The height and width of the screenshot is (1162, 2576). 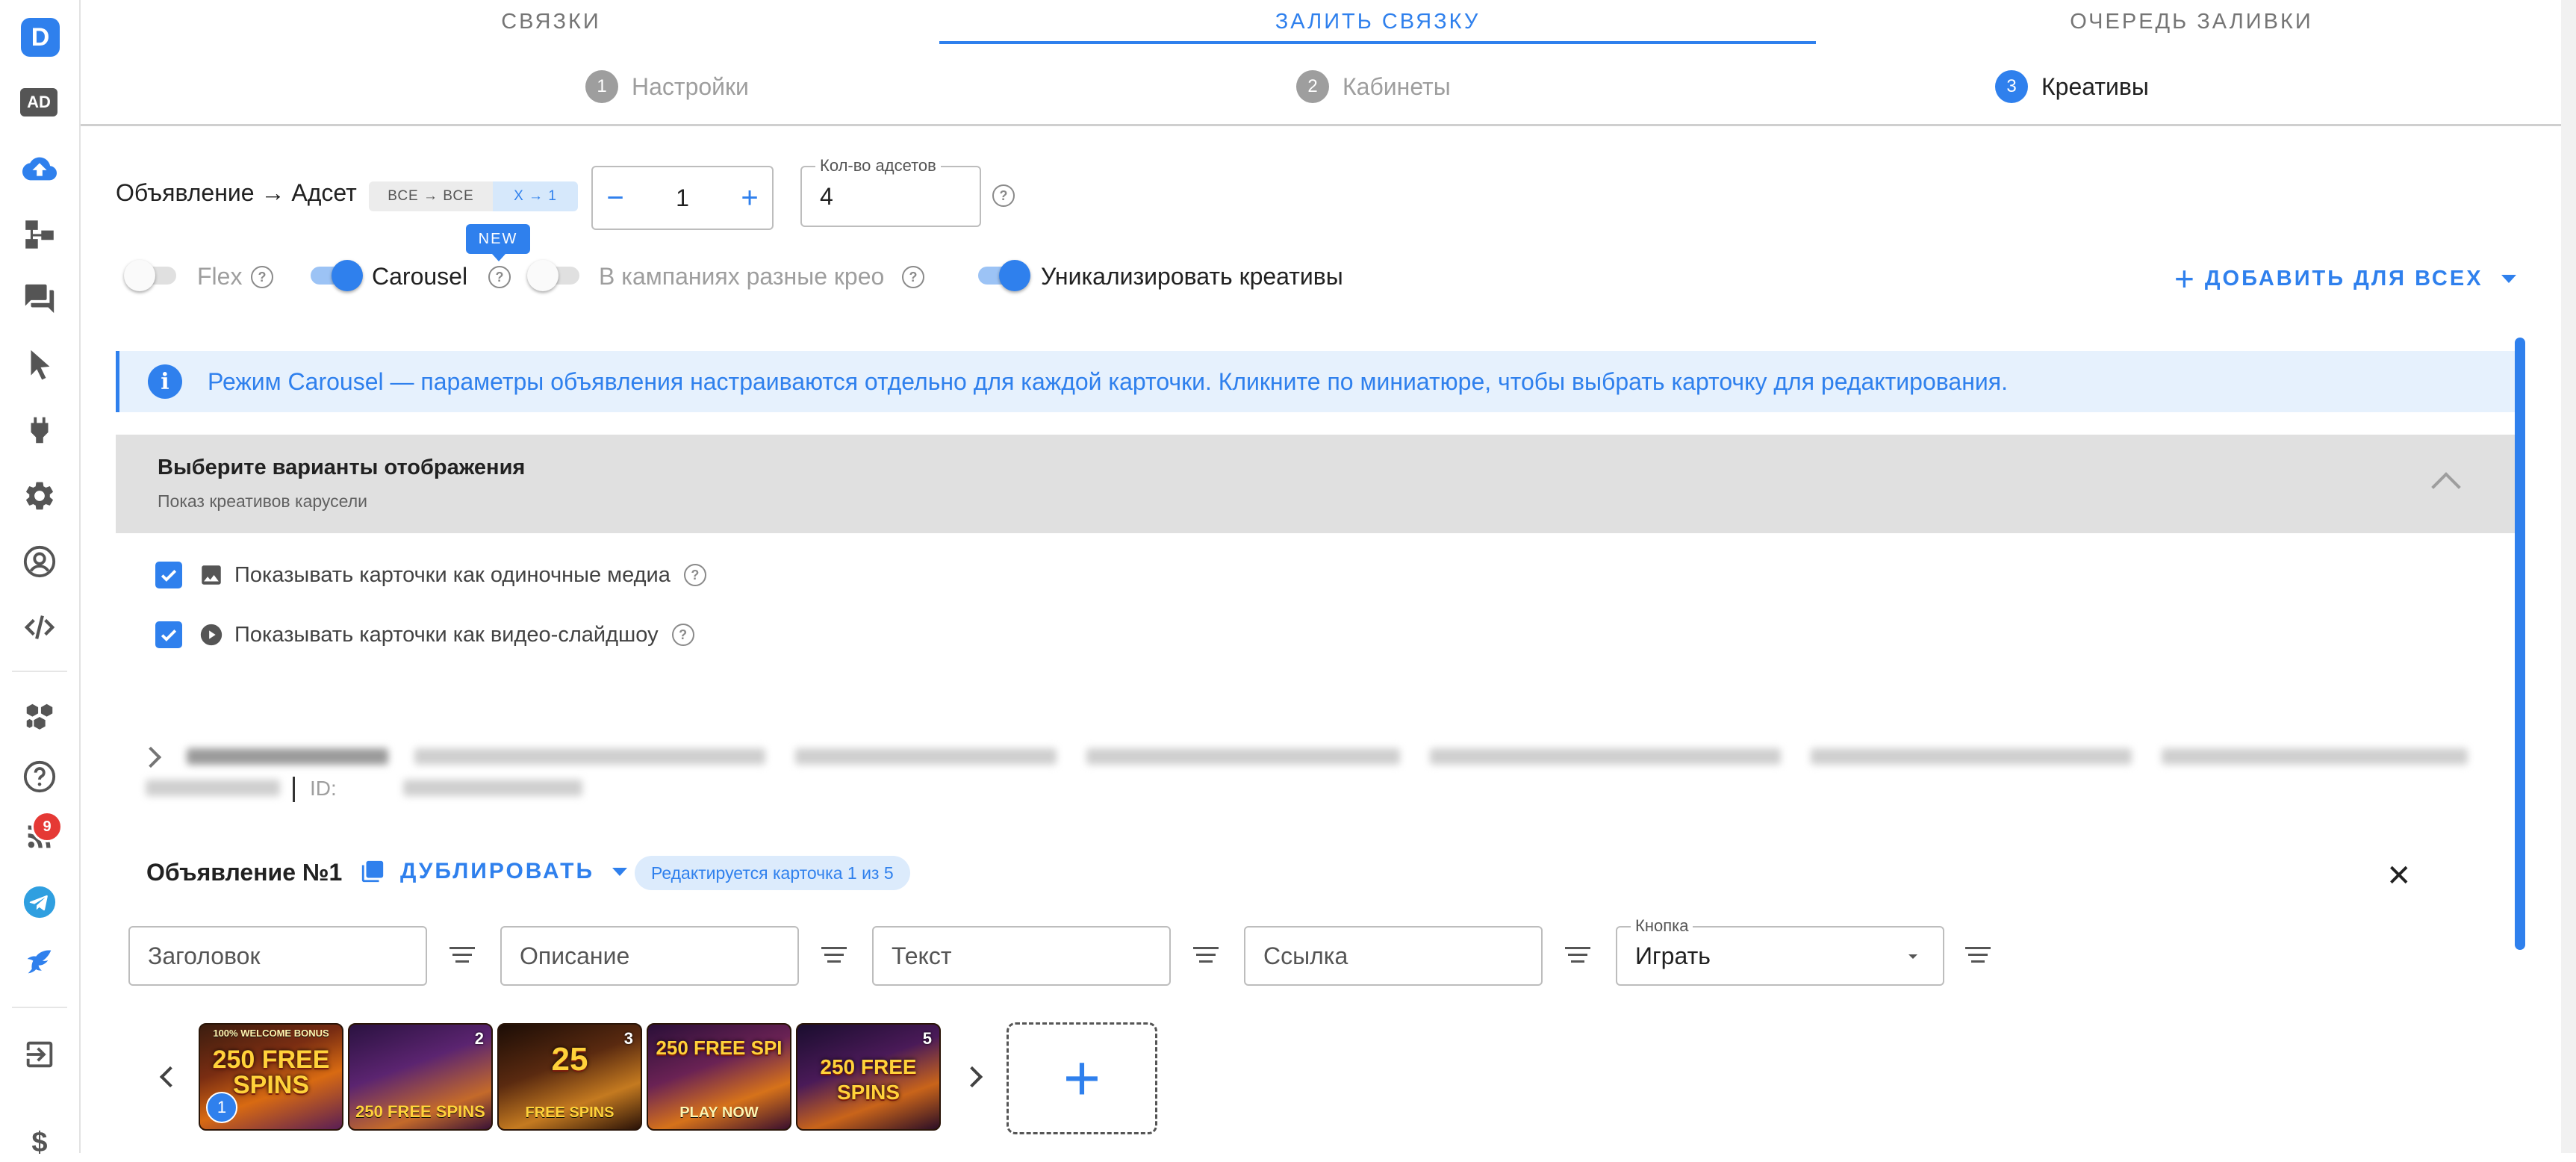 What do you see at coordinates (47, 826) in the screenshot?
I see `notification-badge: 9` at bounding box center [47, 826].